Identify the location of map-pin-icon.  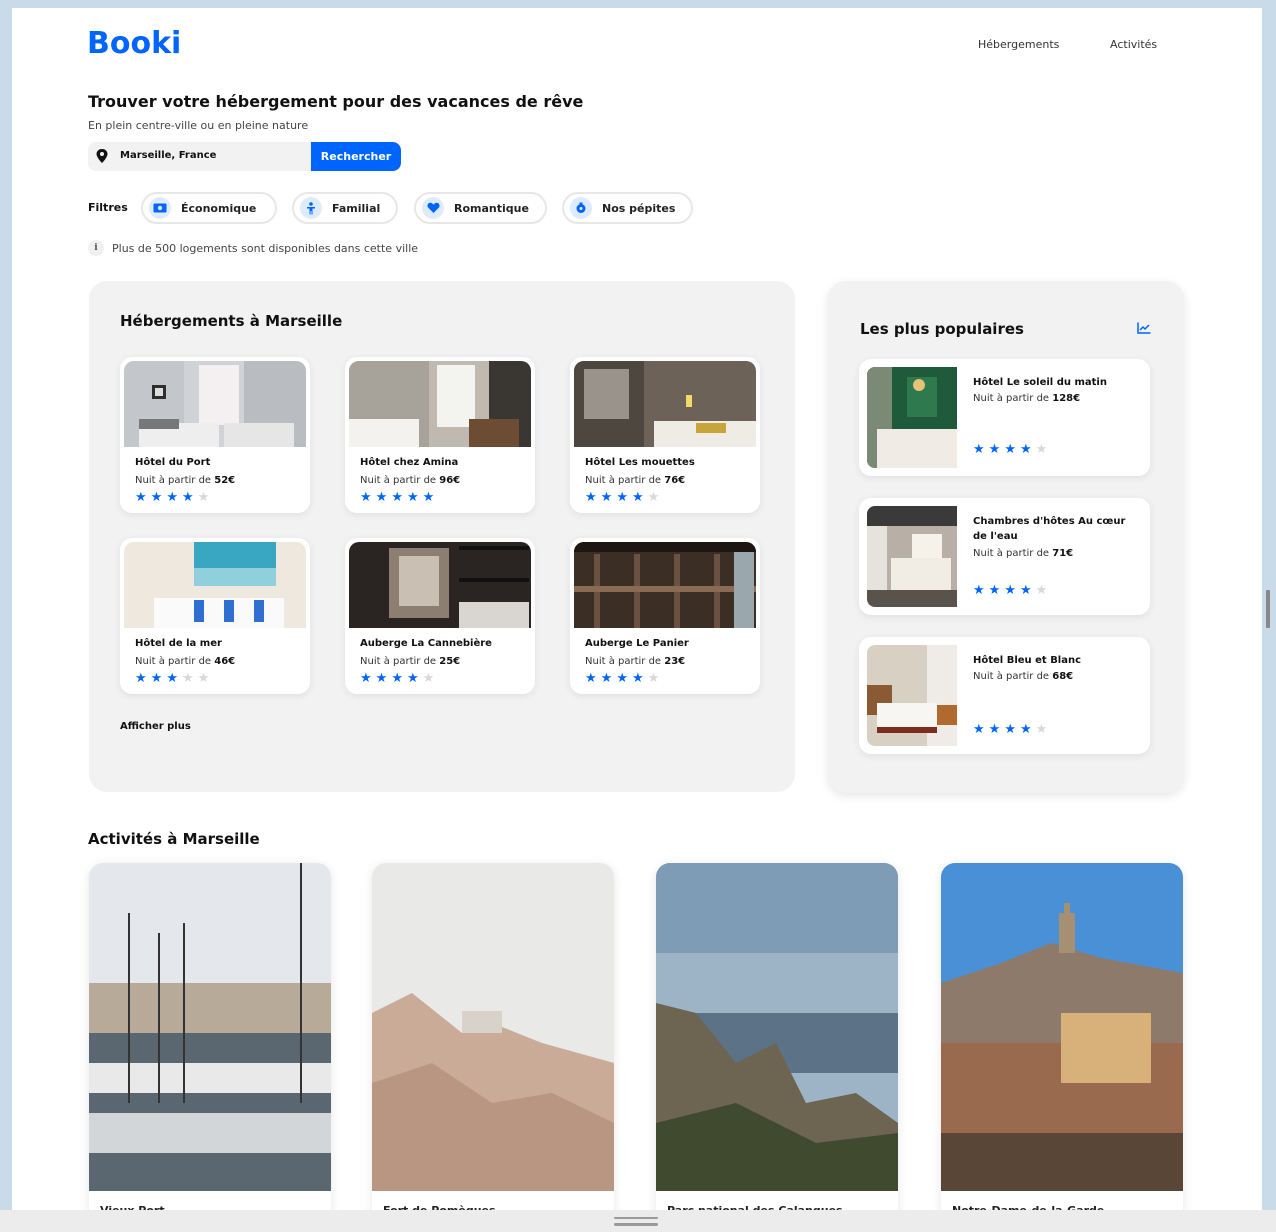
(102, 156).